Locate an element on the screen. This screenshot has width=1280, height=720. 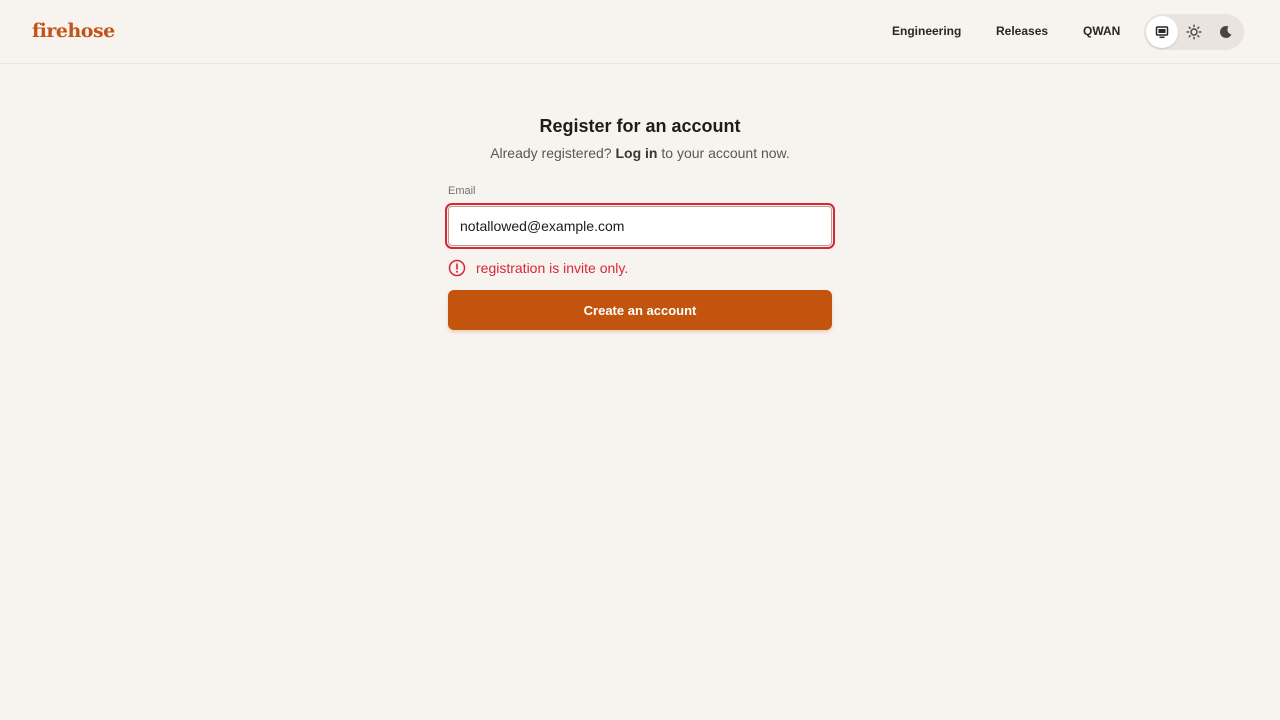
theme-system-button is located at coordinates (1162, 32).